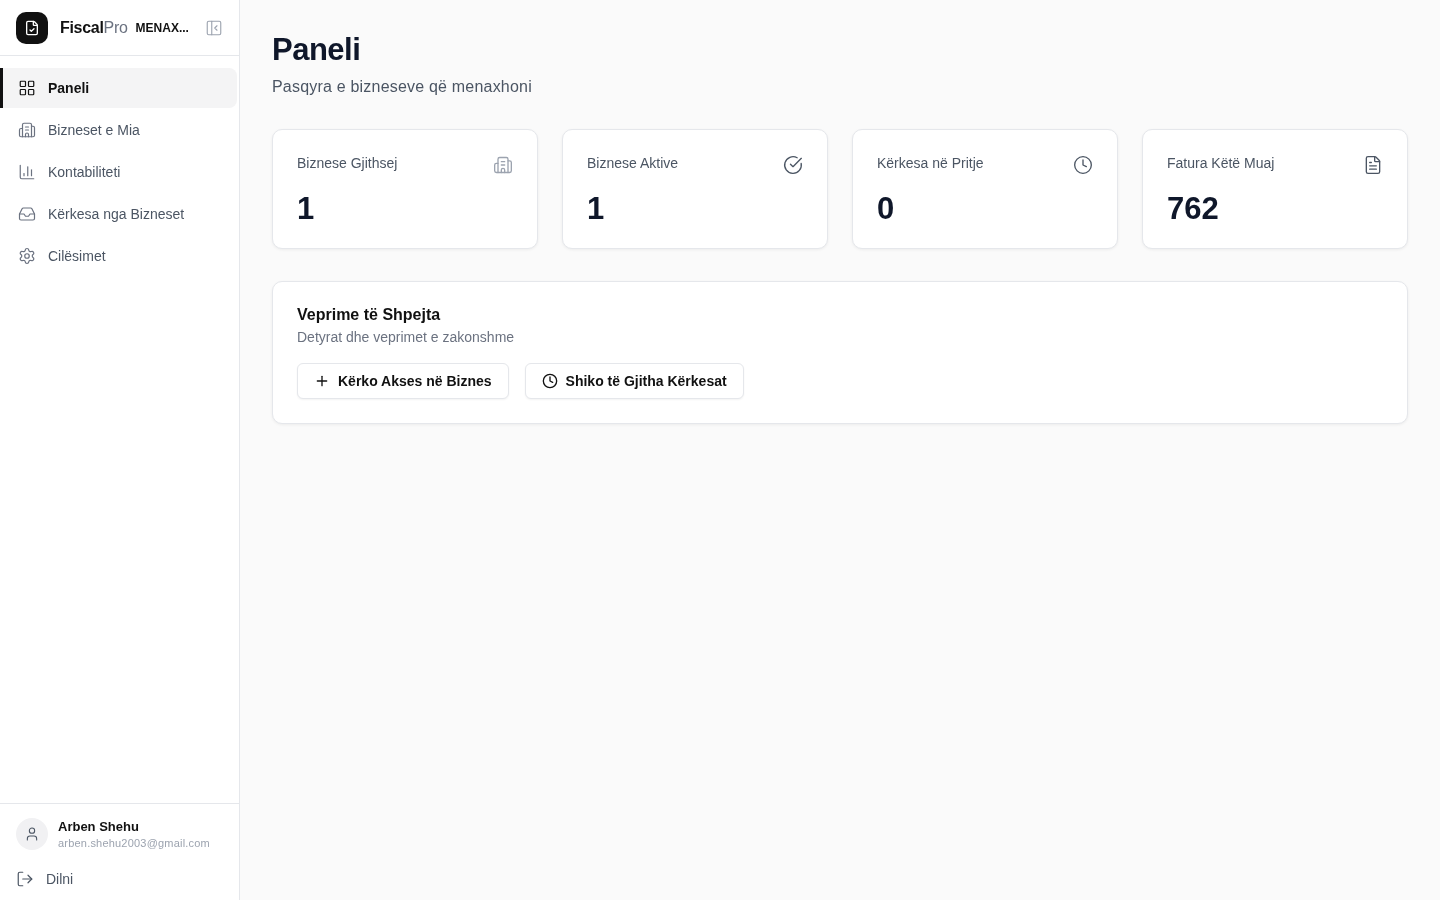 This screenshot has width=1440, height=900. I want to click on bar-chart-icon, so click(27, 172).